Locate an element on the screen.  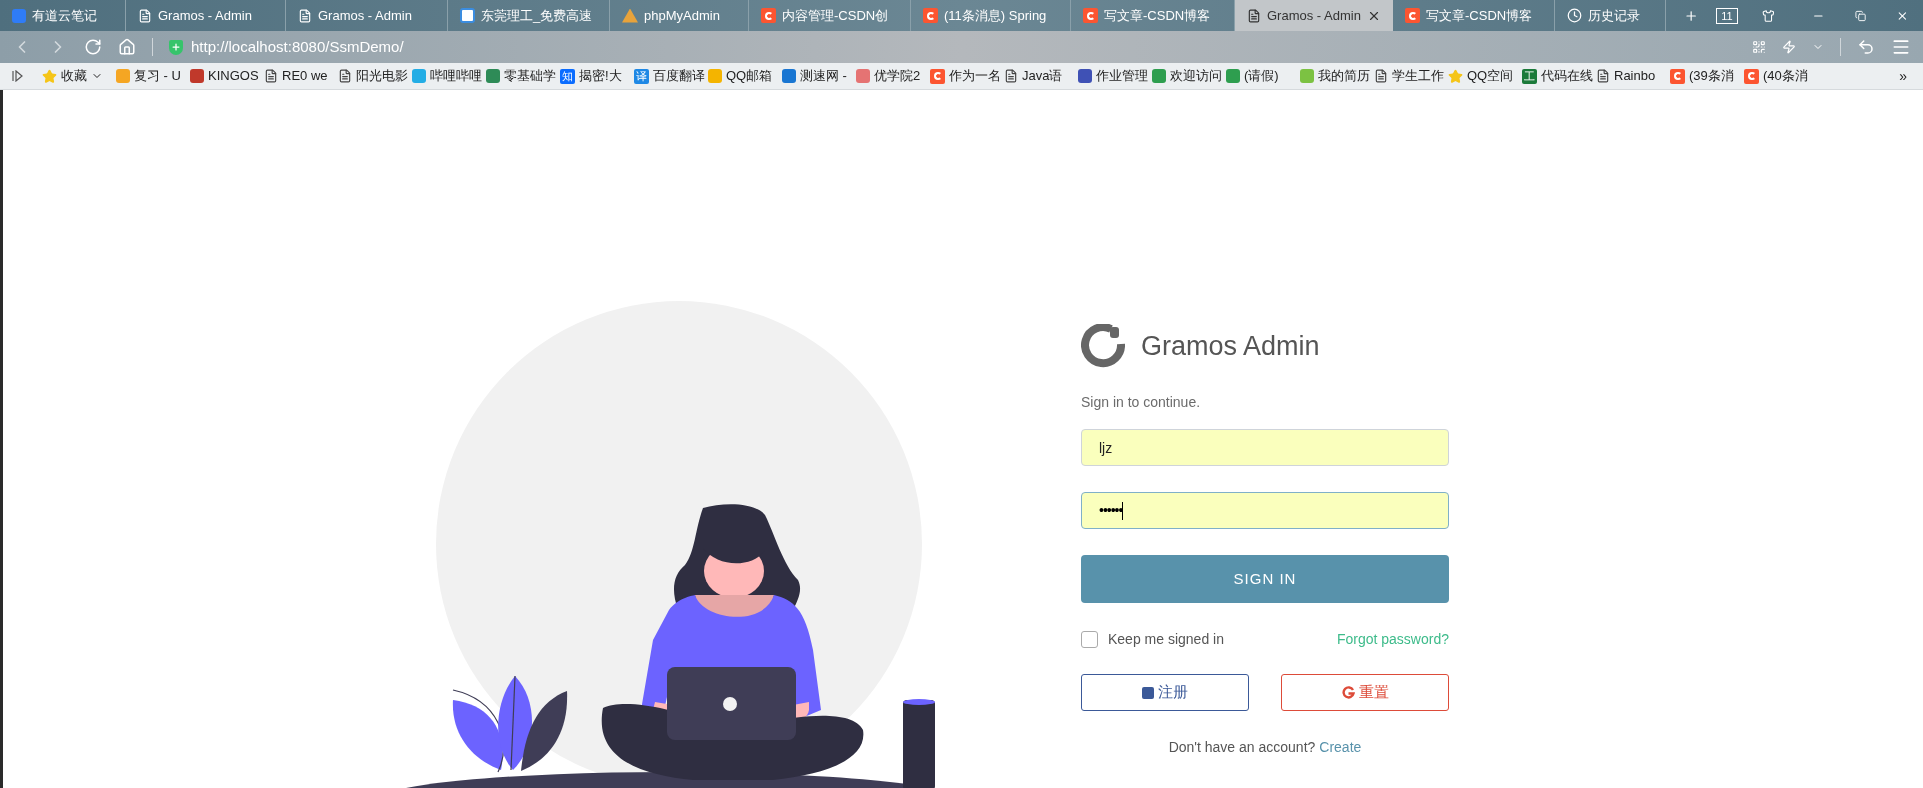
tab-count: 11 is located at coordinates (1727, 15).